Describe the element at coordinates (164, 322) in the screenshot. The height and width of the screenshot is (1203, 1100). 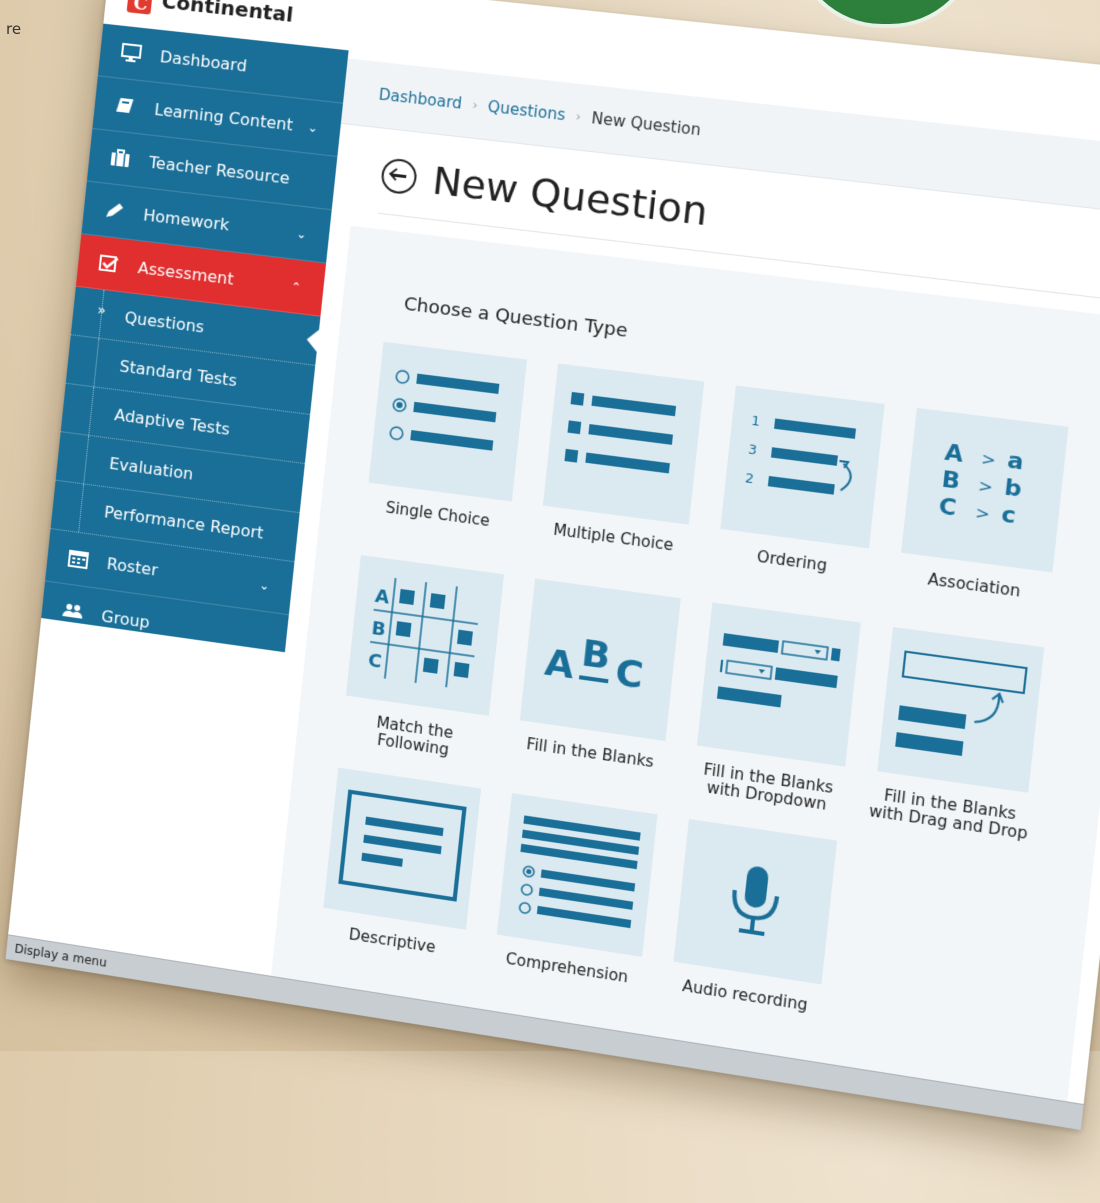
I see `sidebar-subitem-label: Questions` at that location.